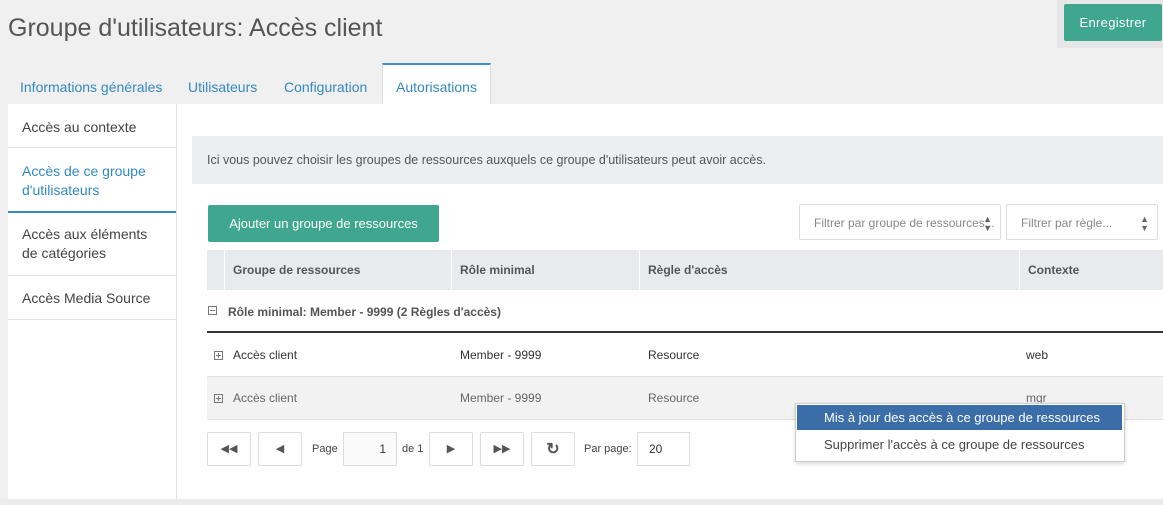 The width and height of the screenshot is (1163, 505). I want to click on double-right-icon: ▶▶, so click(502, 449).